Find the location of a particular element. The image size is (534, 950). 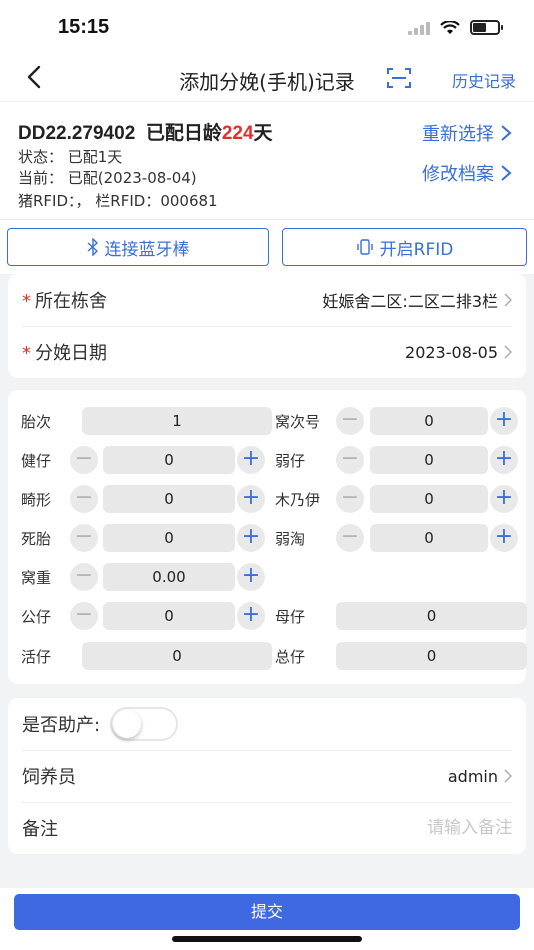

battery-icon is located at coordinates (486, 27).